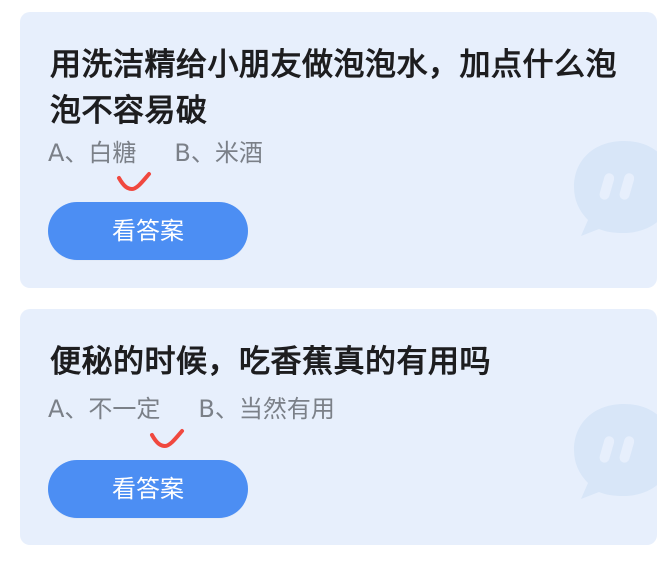 The image size is (670, 566). Describe the element at coordinates (104, 409) in the screenshot. I see `option-a: A、不一定` at that location.